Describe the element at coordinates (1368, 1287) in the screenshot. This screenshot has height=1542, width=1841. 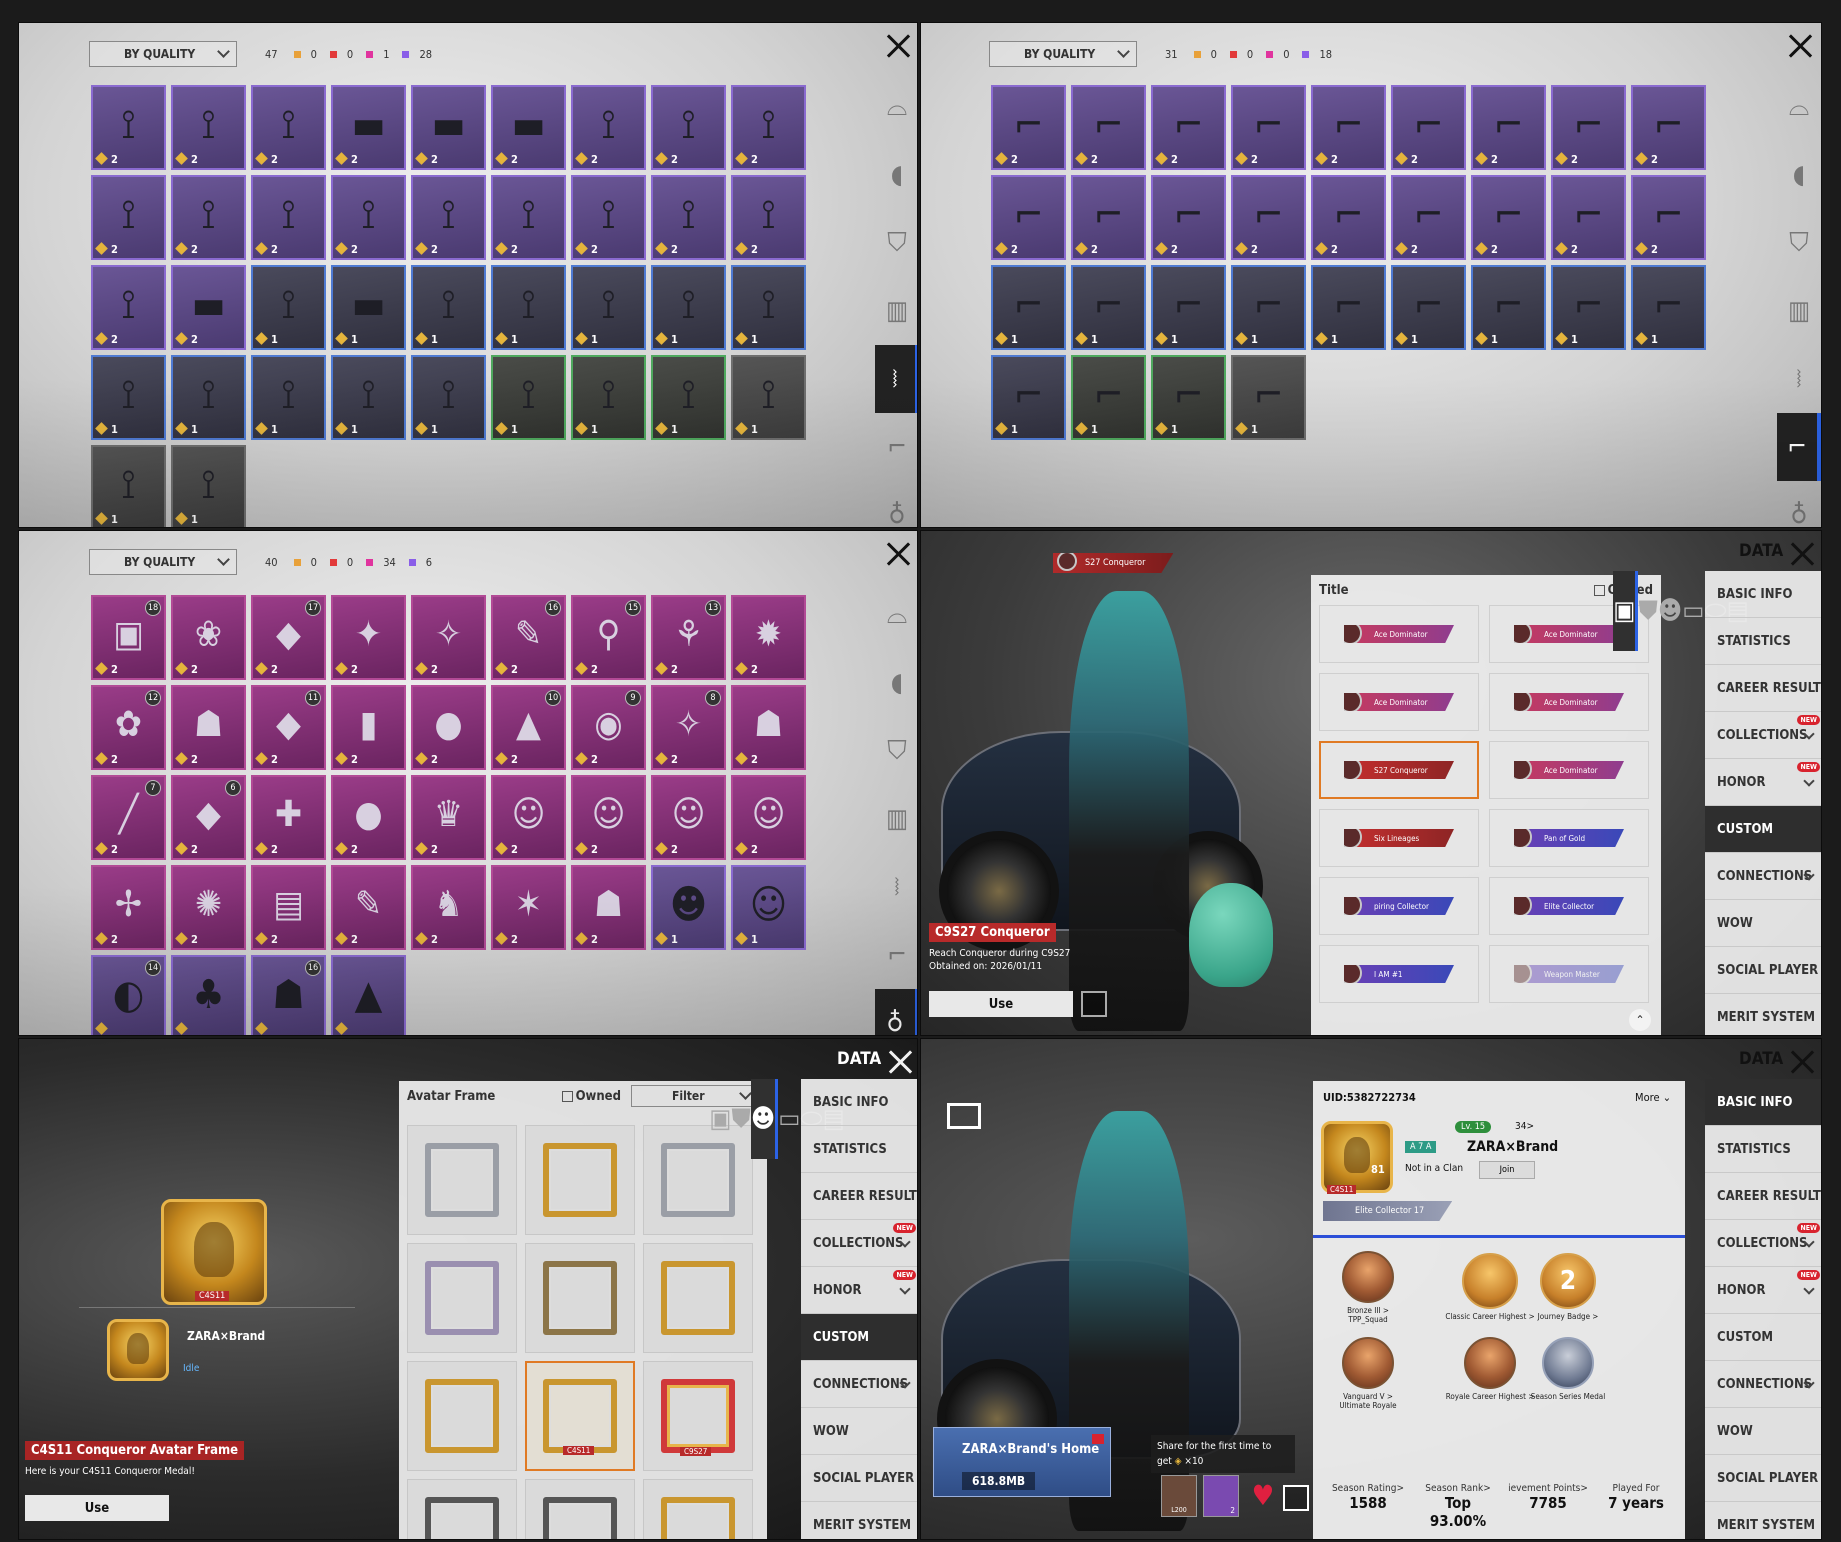
I see `rank-medal: Bronze III > TPP_Squad` at that location.